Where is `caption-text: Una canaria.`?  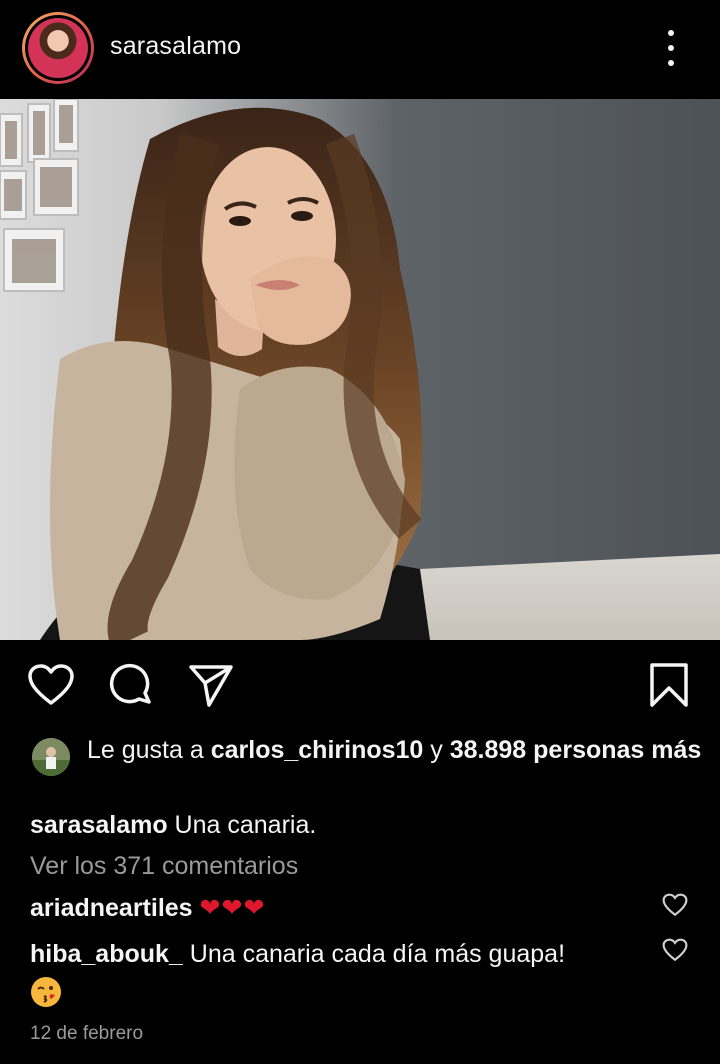 caption-text: Una canaria. is located at coordinates (242, 825).